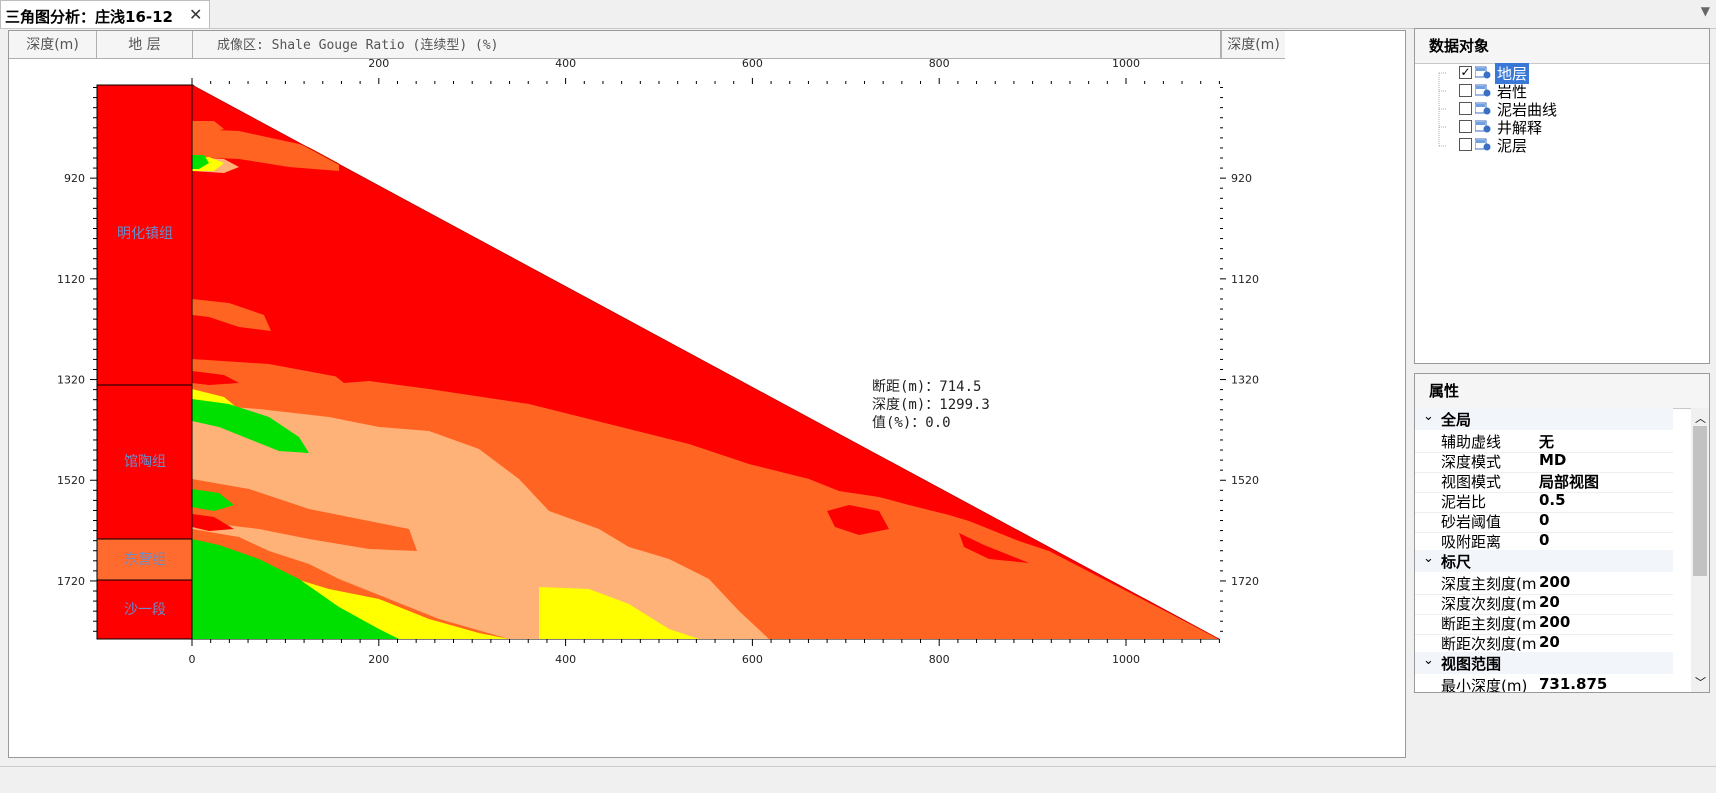 The height and width of the screenshot is (793, 1716). I want to click on tree-label-nice: 泥层, so click(1512, 146).